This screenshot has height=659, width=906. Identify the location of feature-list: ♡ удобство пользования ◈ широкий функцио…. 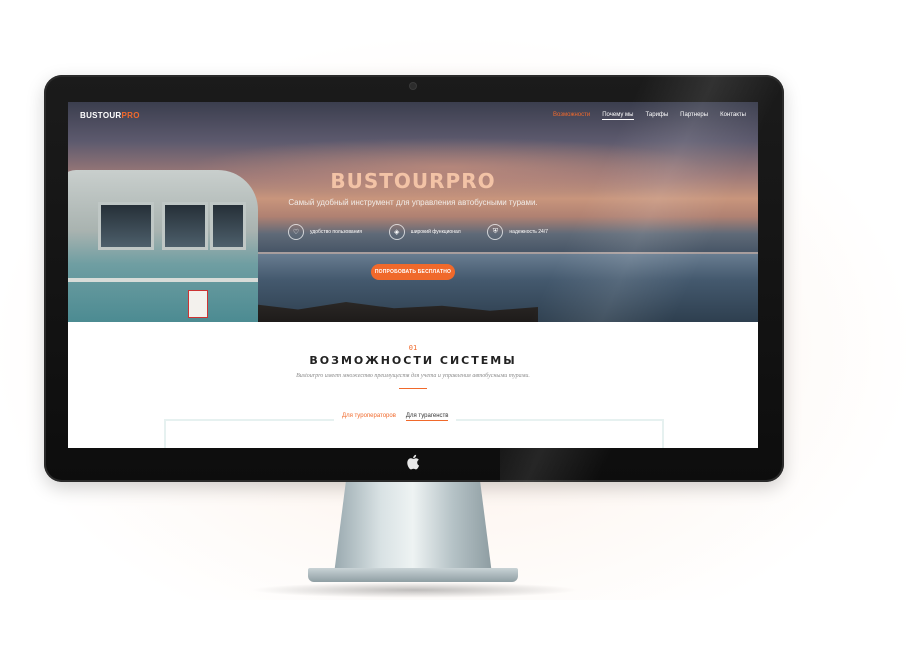
(418, 232).